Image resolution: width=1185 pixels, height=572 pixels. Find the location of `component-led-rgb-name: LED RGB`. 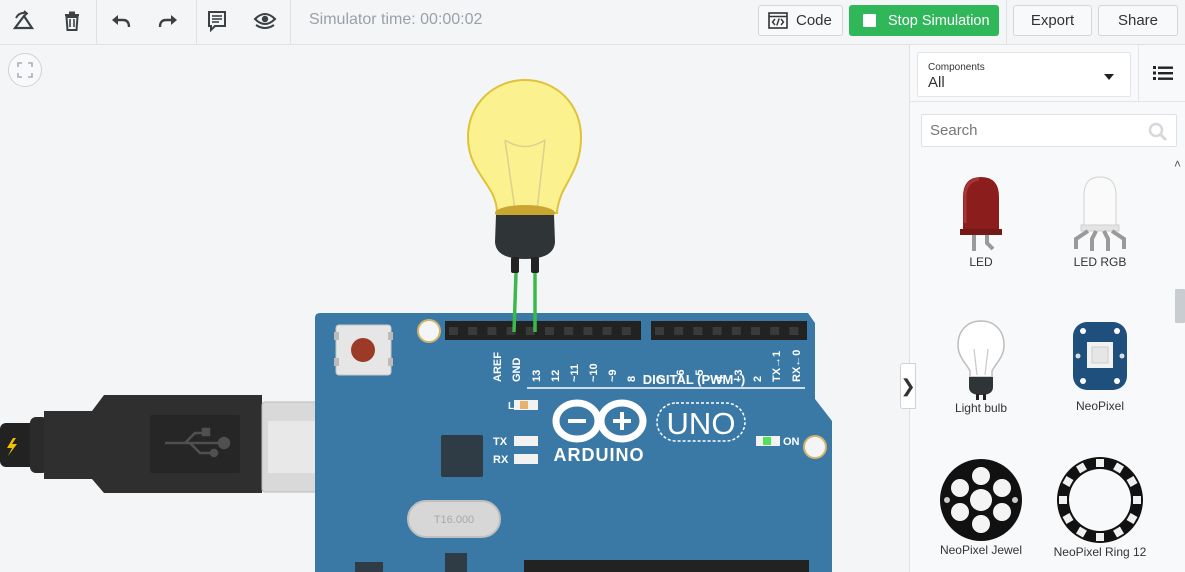

component-led-rgb-name: LED RGB is located at coordinates (1100, 262).